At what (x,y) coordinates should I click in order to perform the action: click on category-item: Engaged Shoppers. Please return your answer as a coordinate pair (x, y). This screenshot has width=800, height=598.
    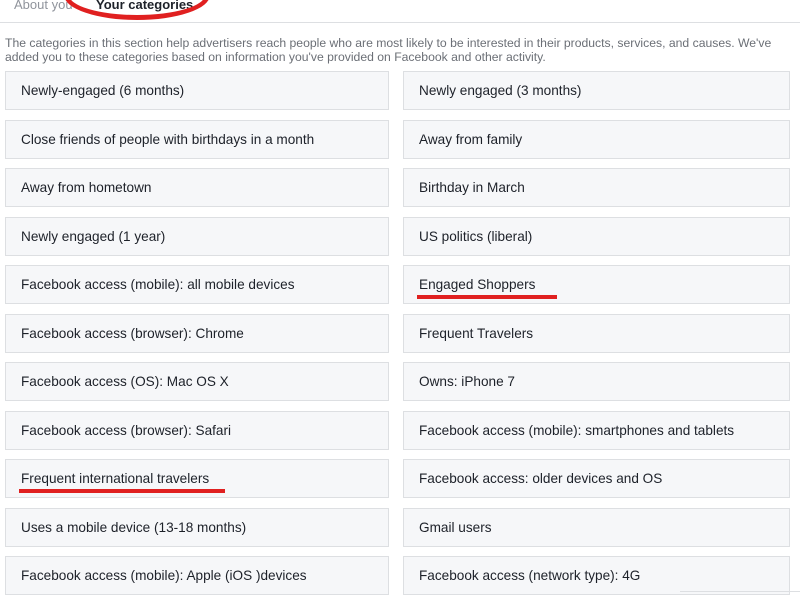
    Looking at the image, I should click on (596, 284).